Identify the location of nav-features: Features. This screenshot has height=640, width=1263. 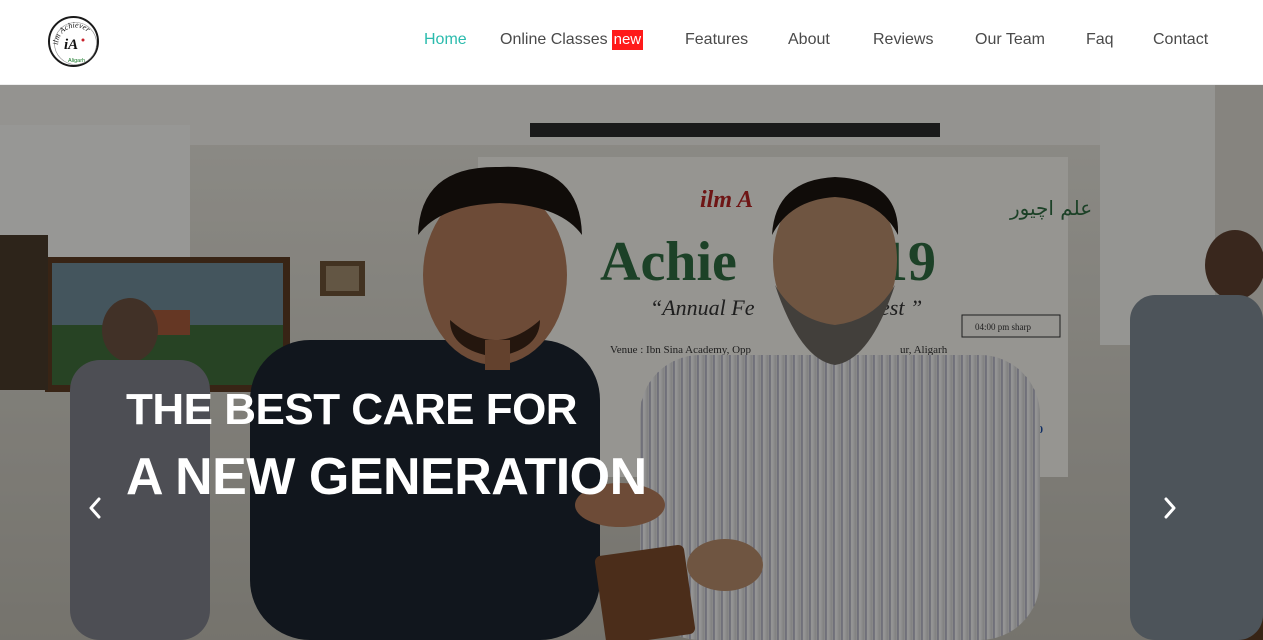
(716, 40).